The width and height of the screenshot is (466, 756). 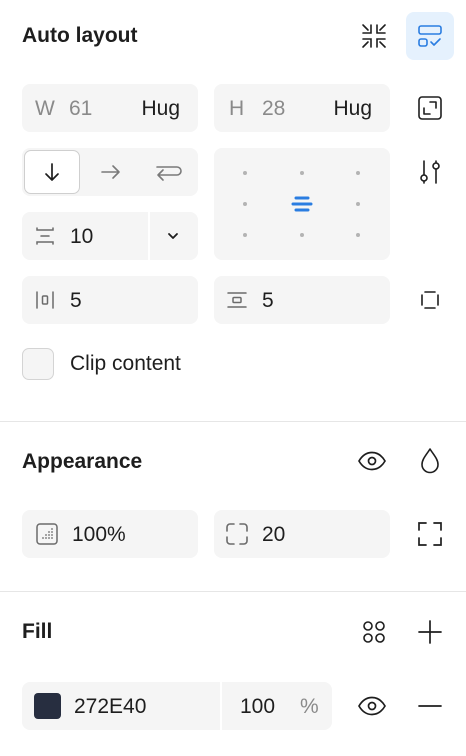 What do you see at coordinates (245, 204) in the screenshot?
I see `align-middle-left` at bounding box center [245, 204].